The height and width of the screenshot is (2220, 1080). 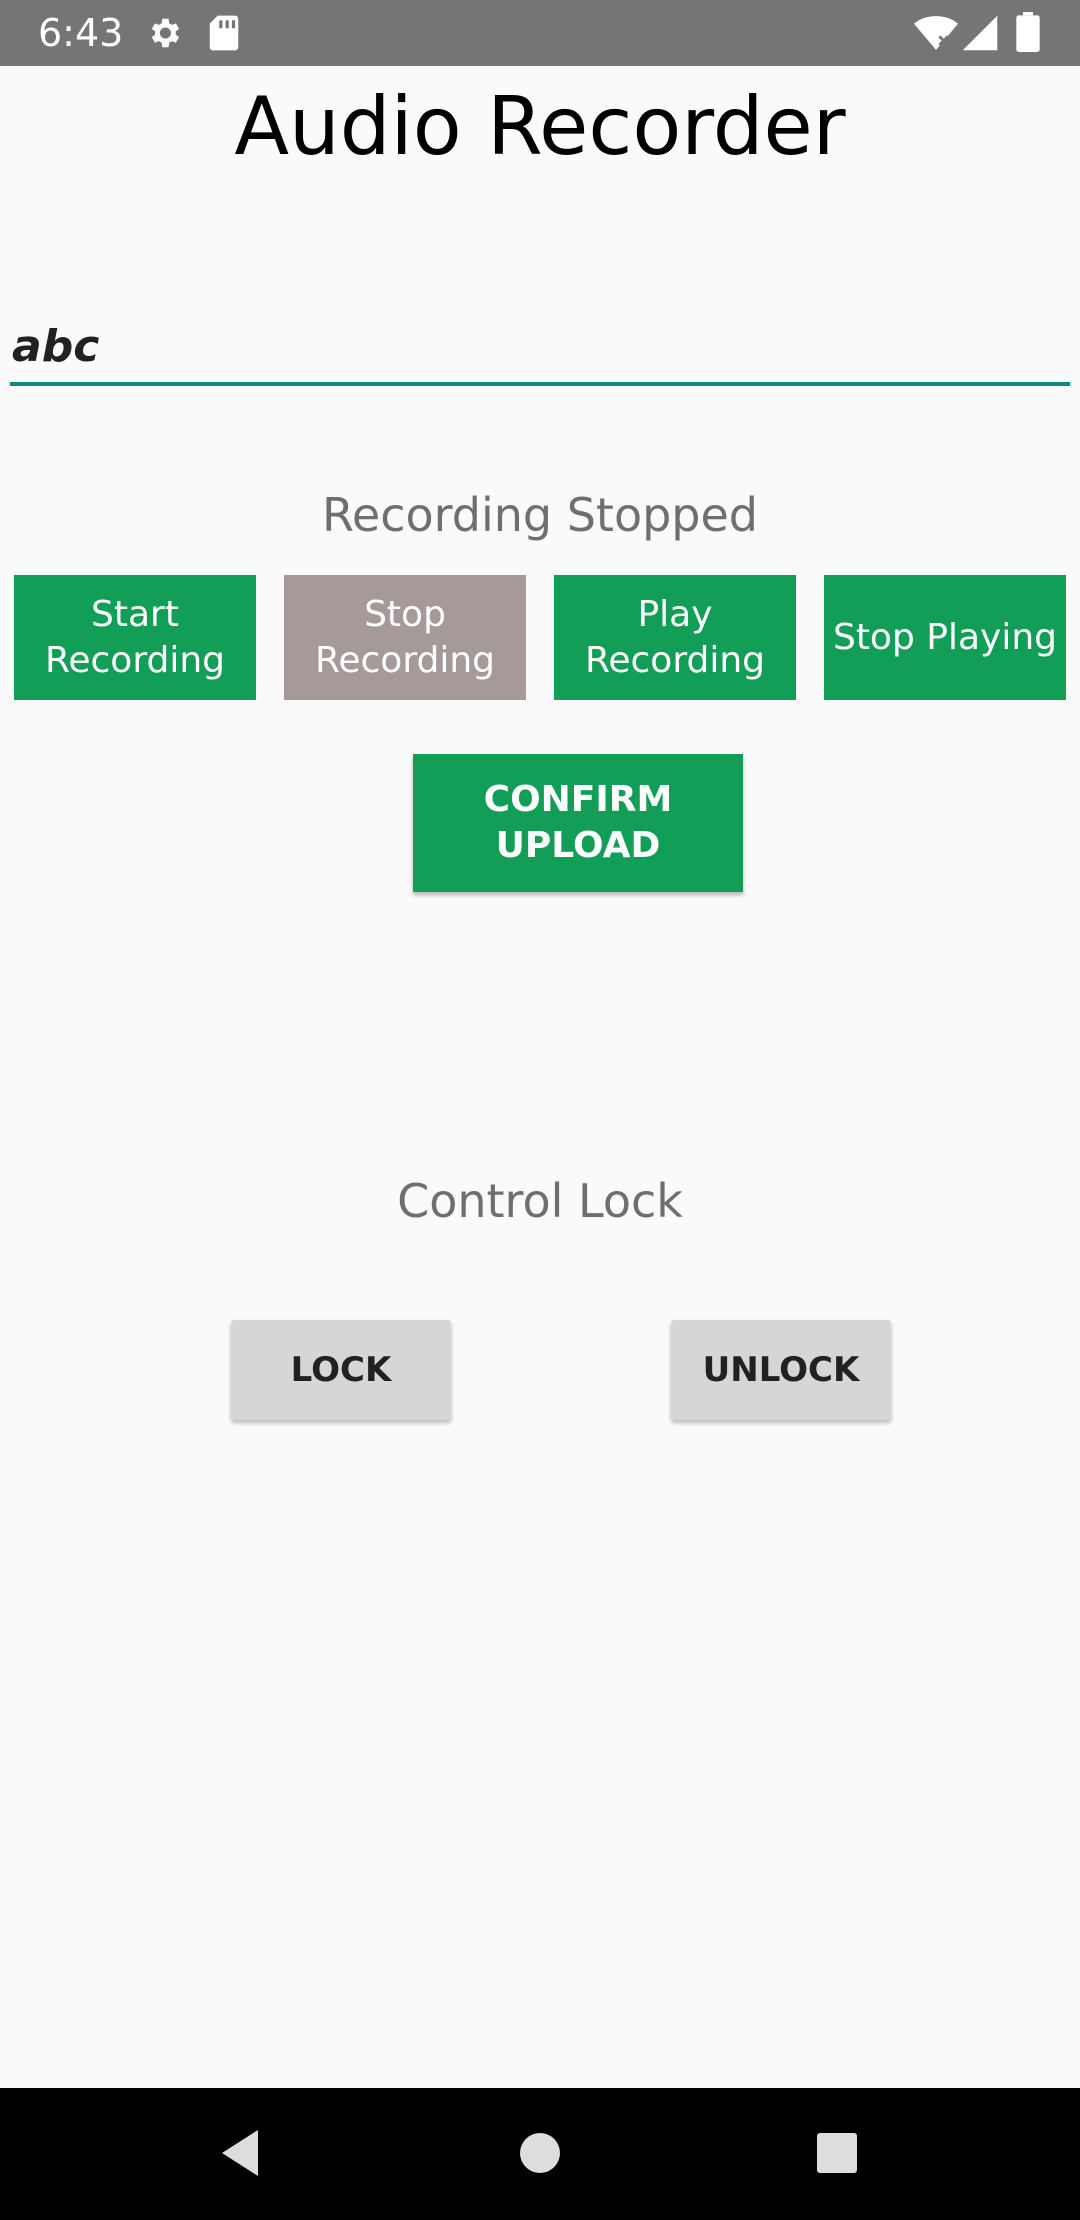 What do you see at coordinates (540, 348) in the screenshot?
I see `recording-name-input` at bounding box center [540, 348].